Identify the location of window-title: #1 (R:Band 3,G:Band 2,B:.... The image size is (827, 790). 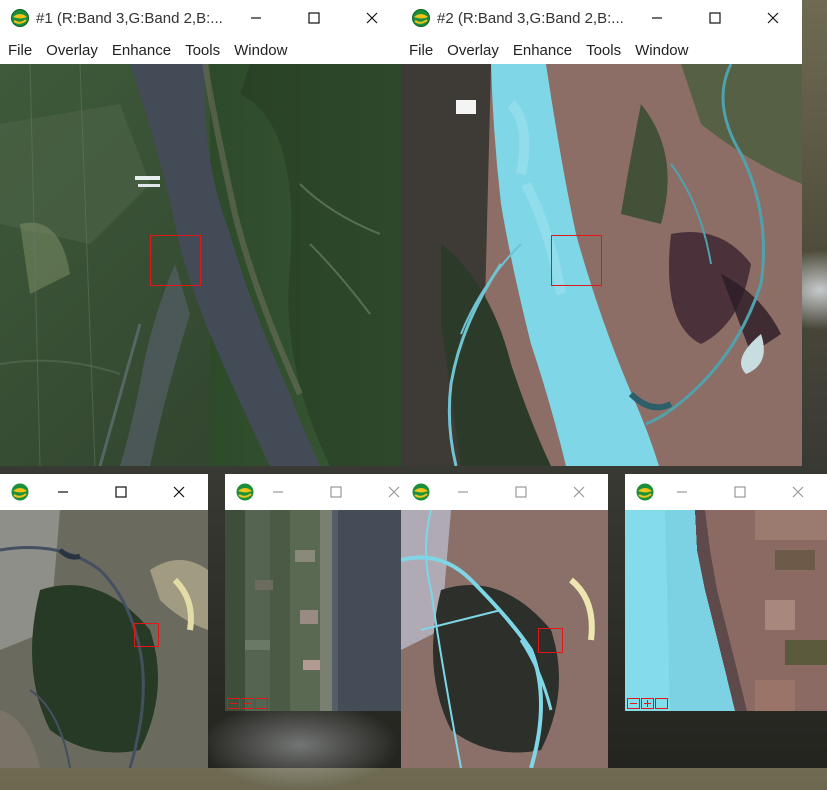
(129, 18).